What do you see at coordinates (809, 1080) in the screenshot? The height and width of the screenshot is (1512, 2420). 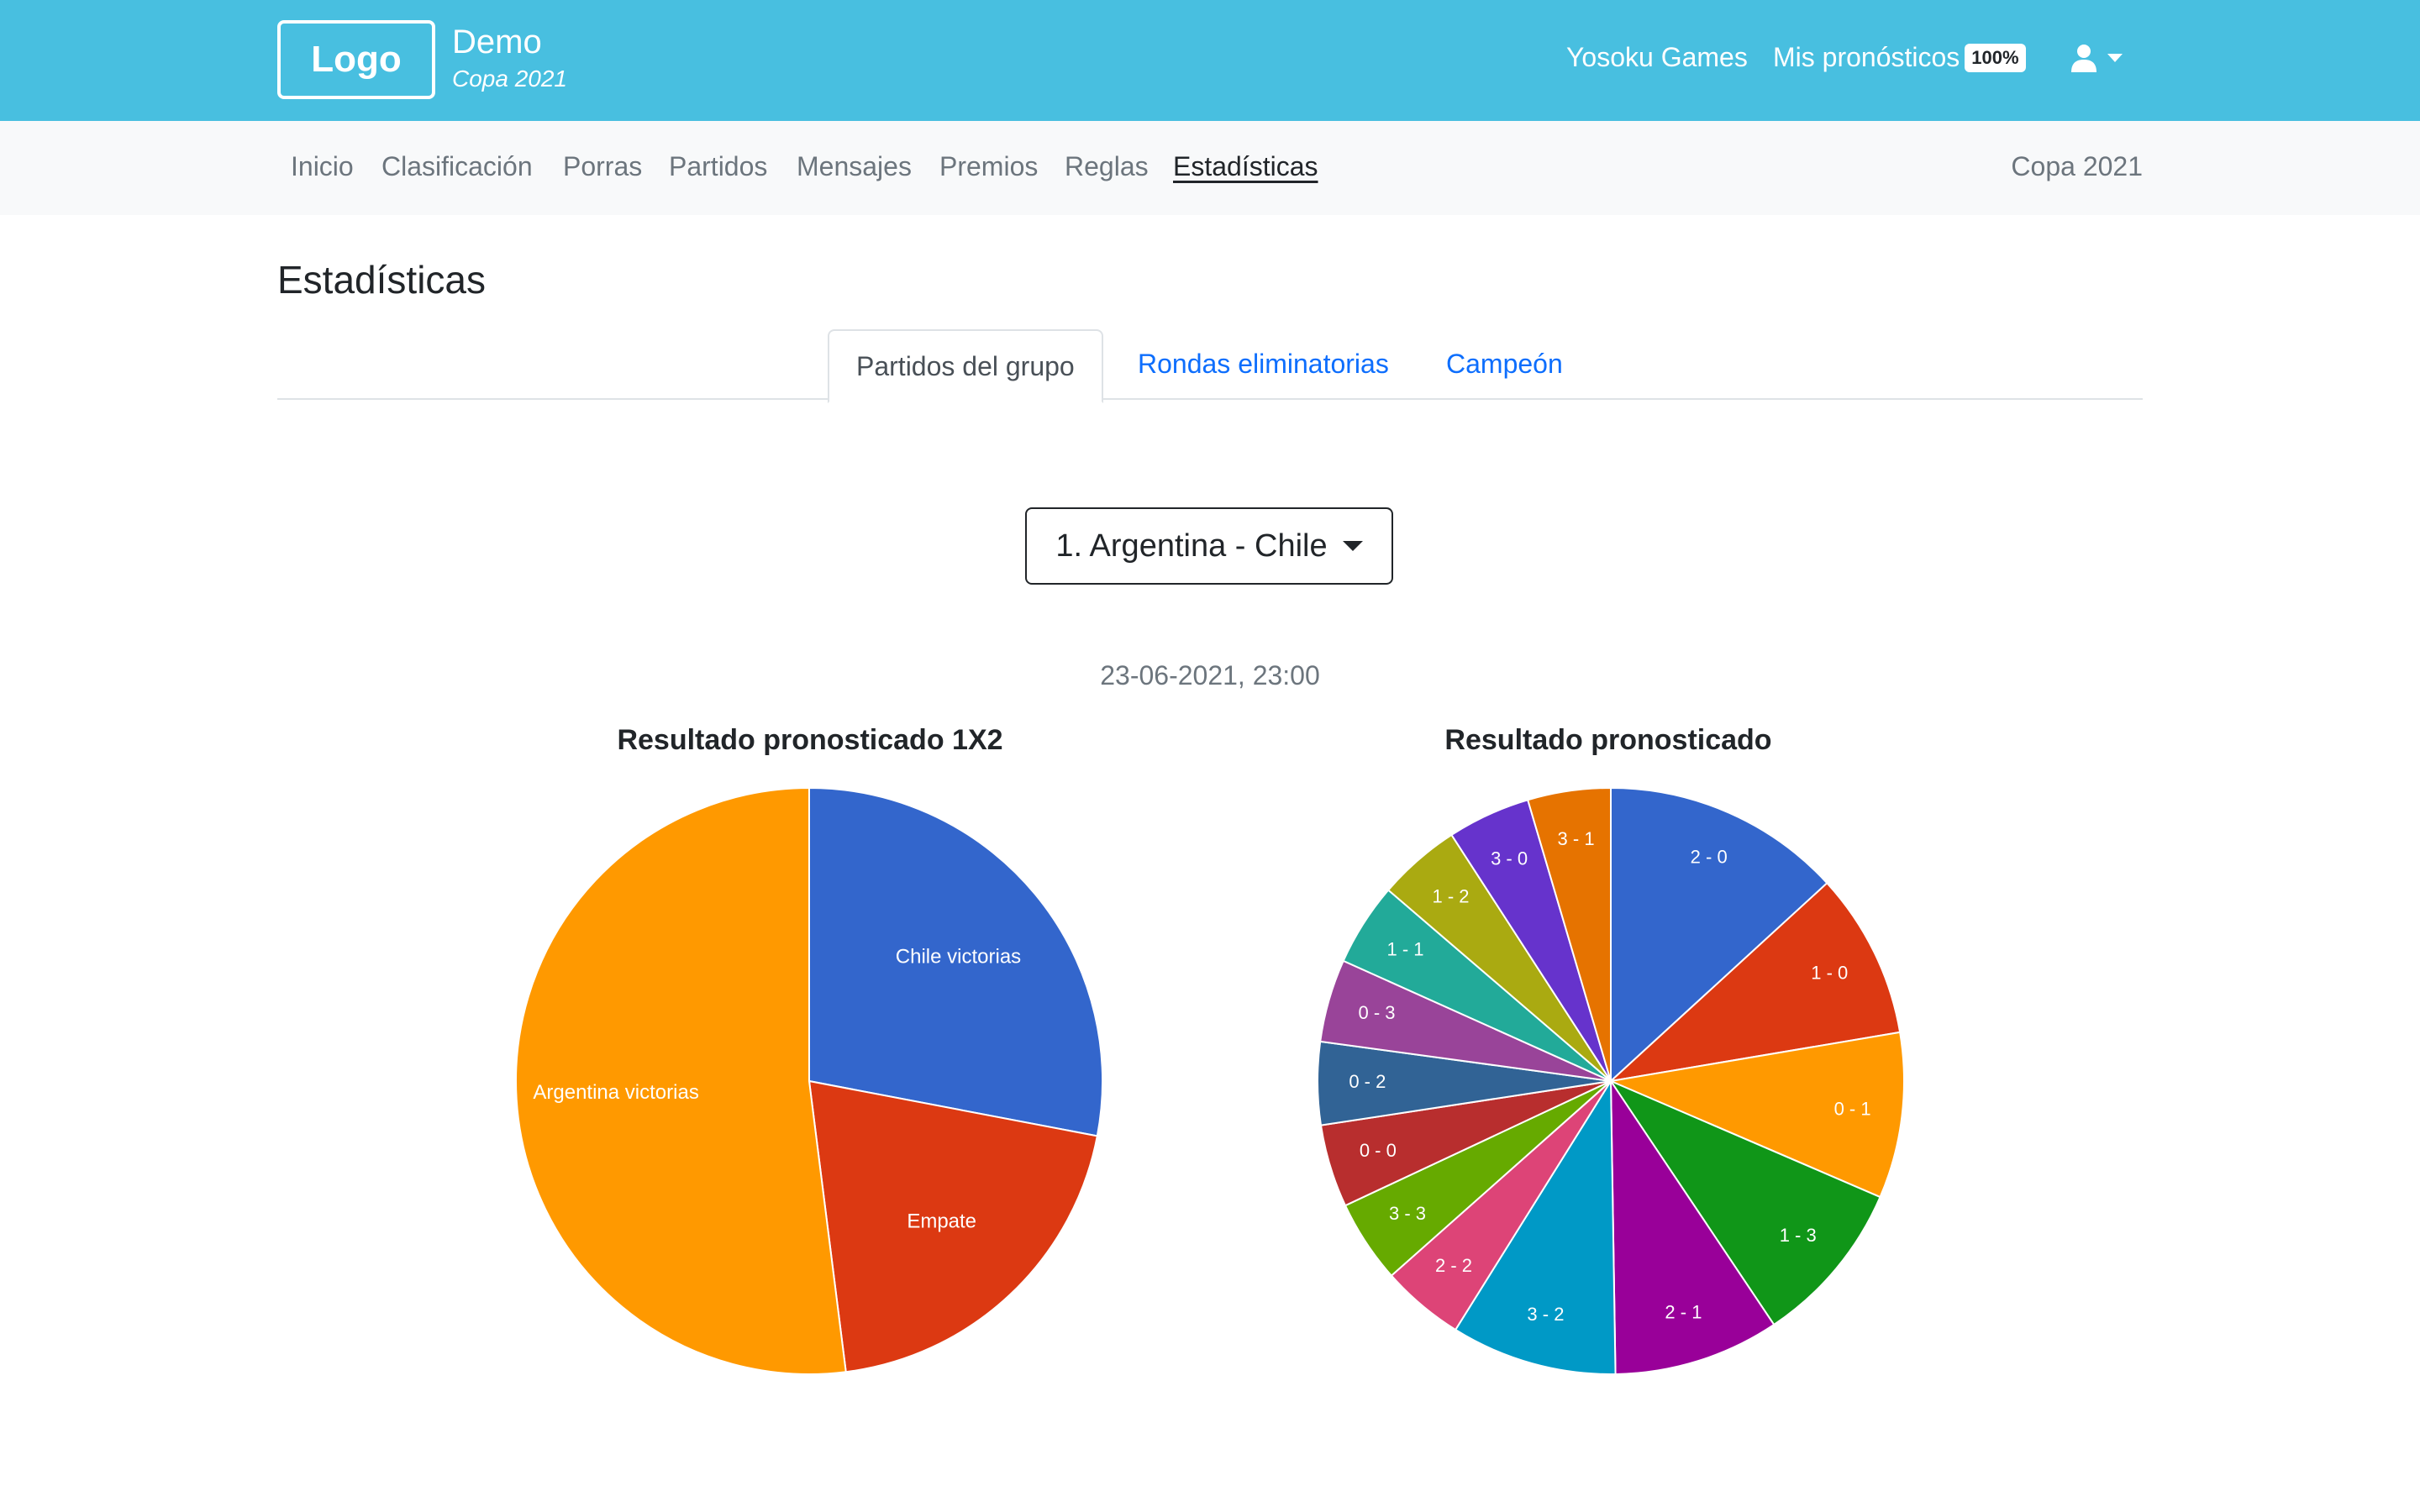 I see `pie-chart-1x2: Chile victorias Empate Argentina victorias` at bounding box center [809, 1080].